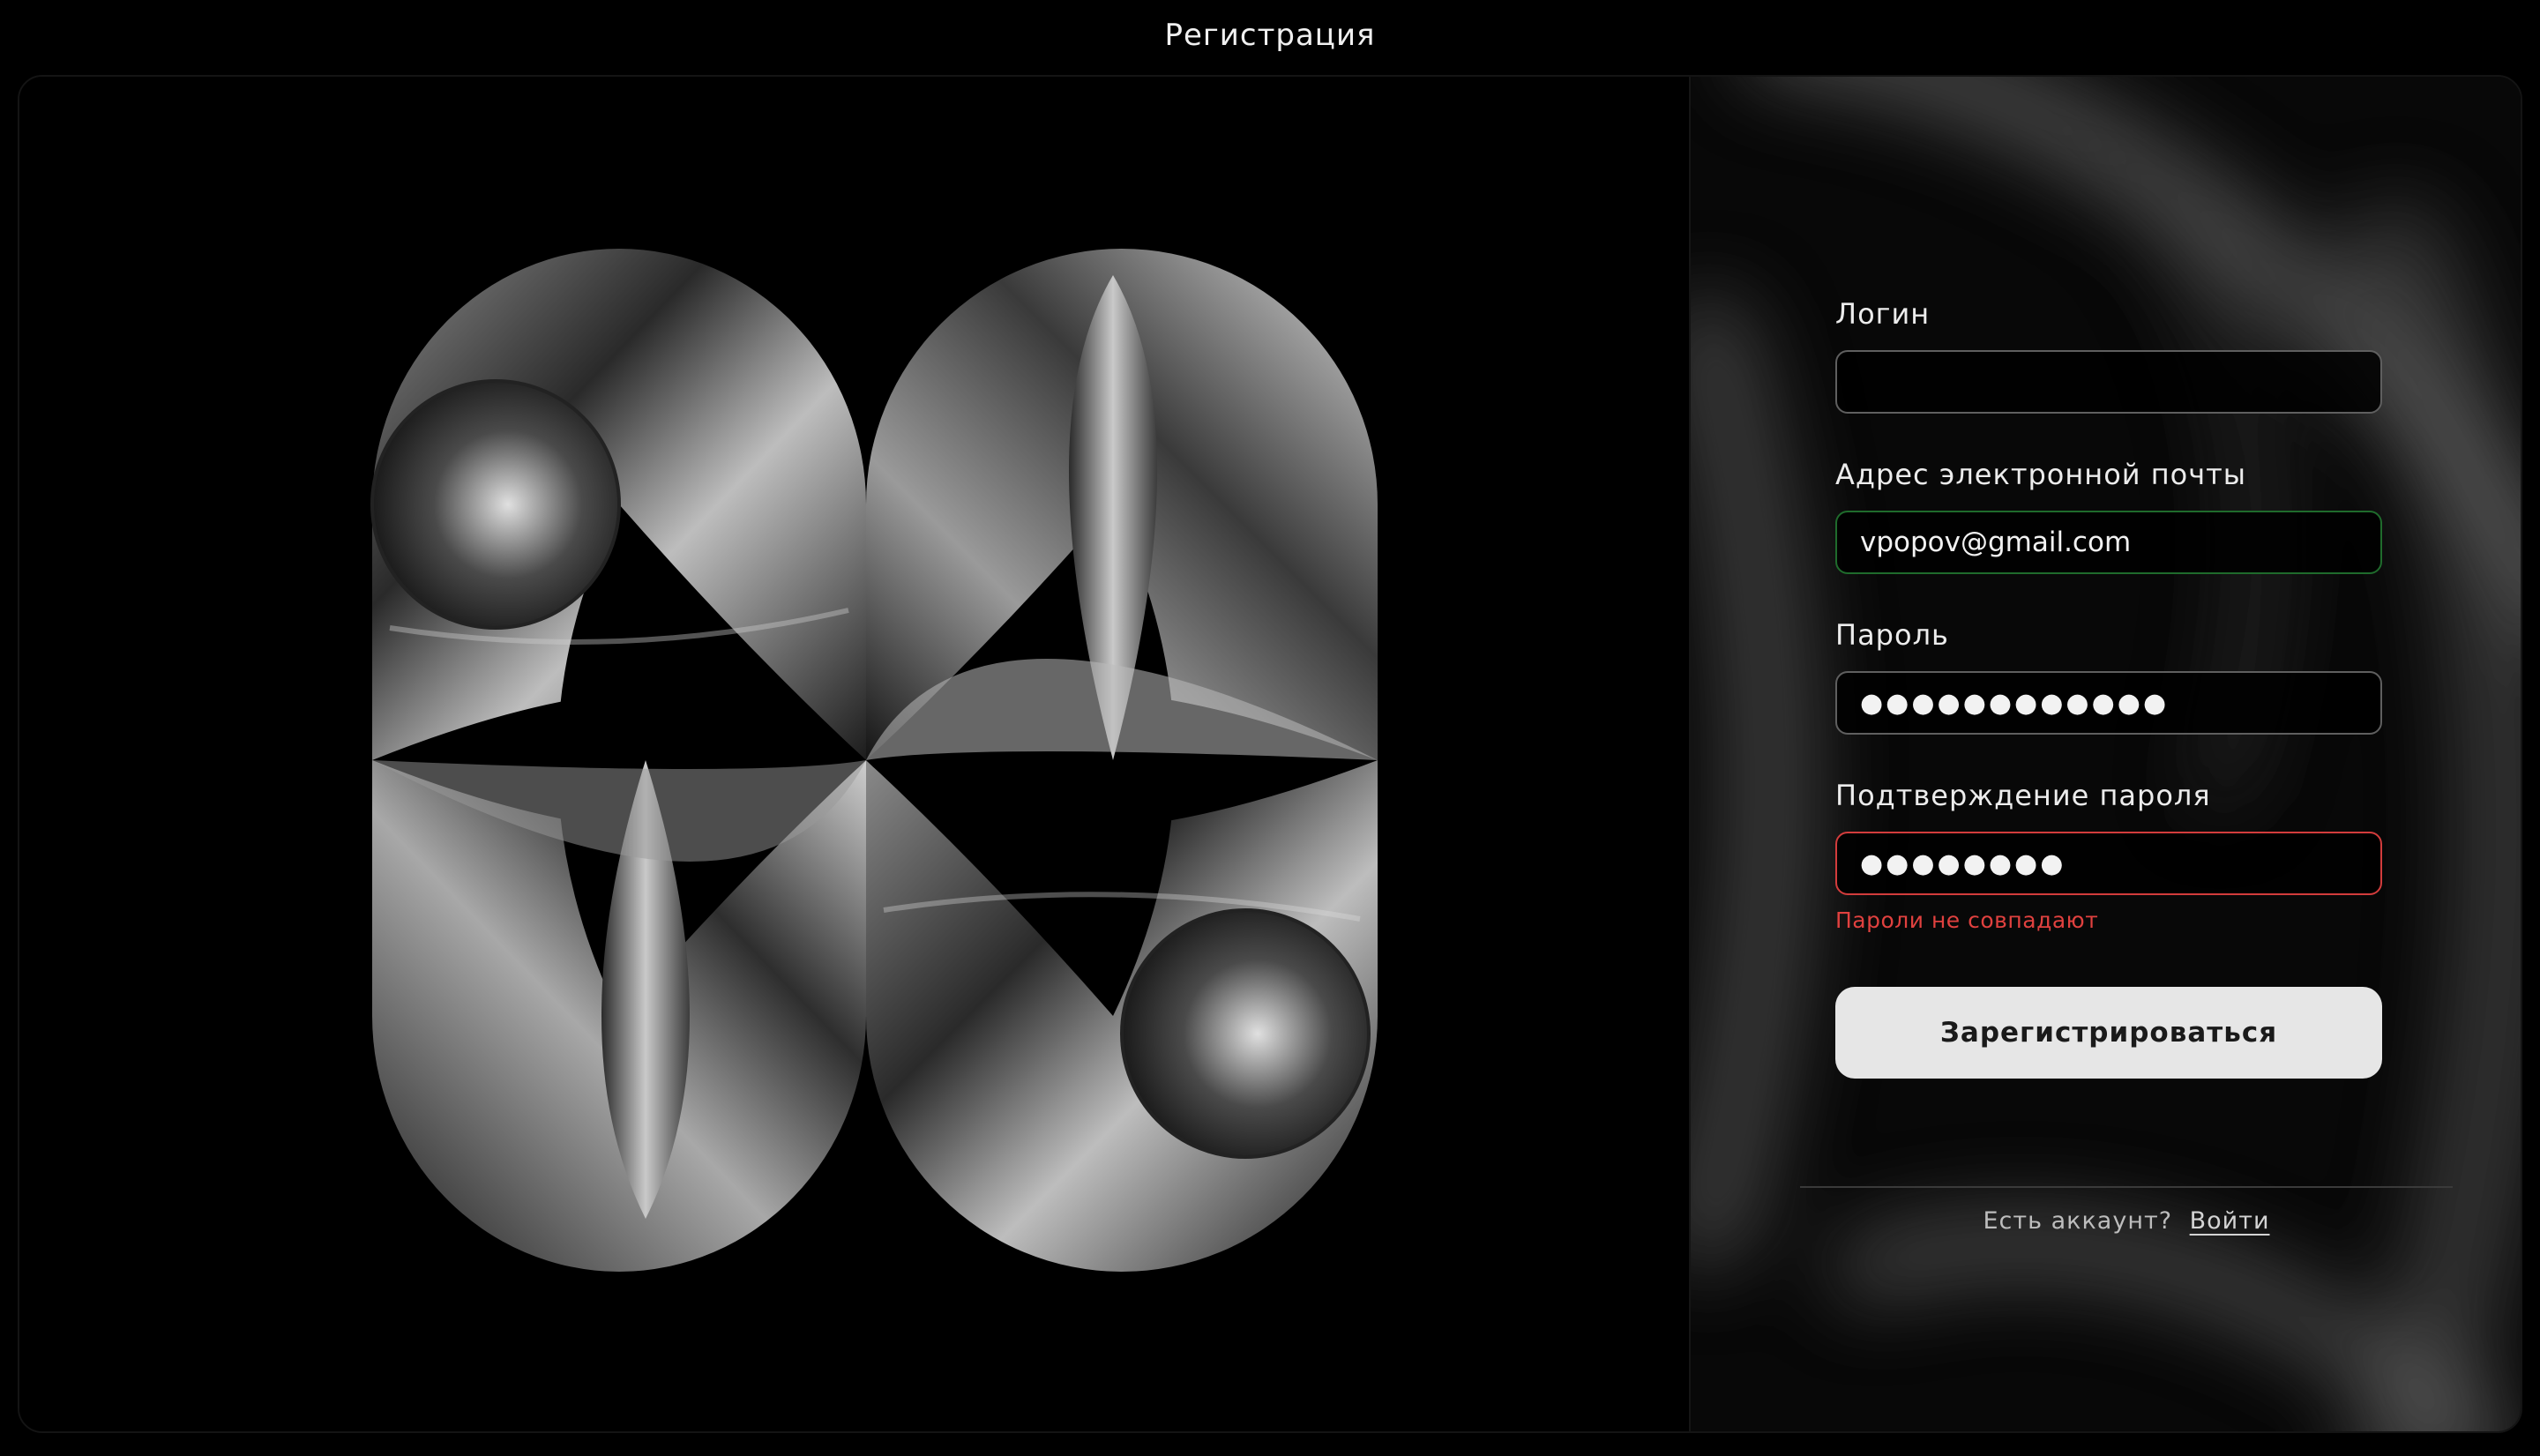 Image resolution: width=2540 pixels, height=1456 pixels. I want to click on password-mismatch-error: Пароли не совпадают, so click(1967, 920).